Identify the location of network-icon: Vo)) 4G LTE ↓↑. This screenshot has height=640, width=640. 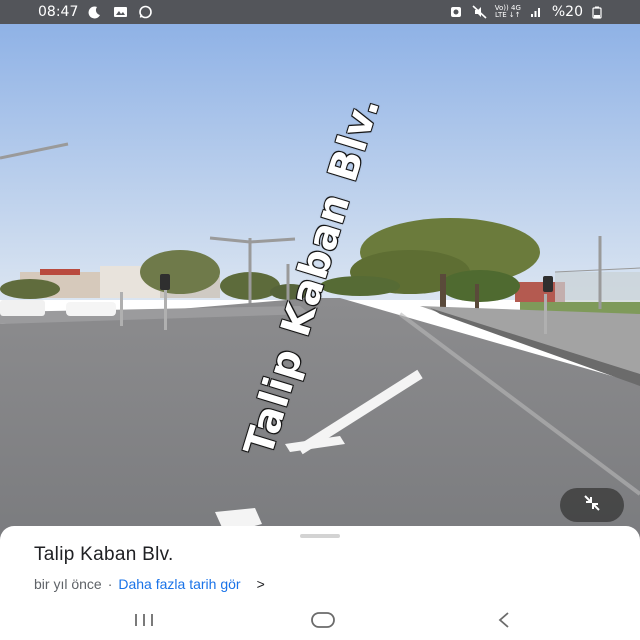
(508, 12).